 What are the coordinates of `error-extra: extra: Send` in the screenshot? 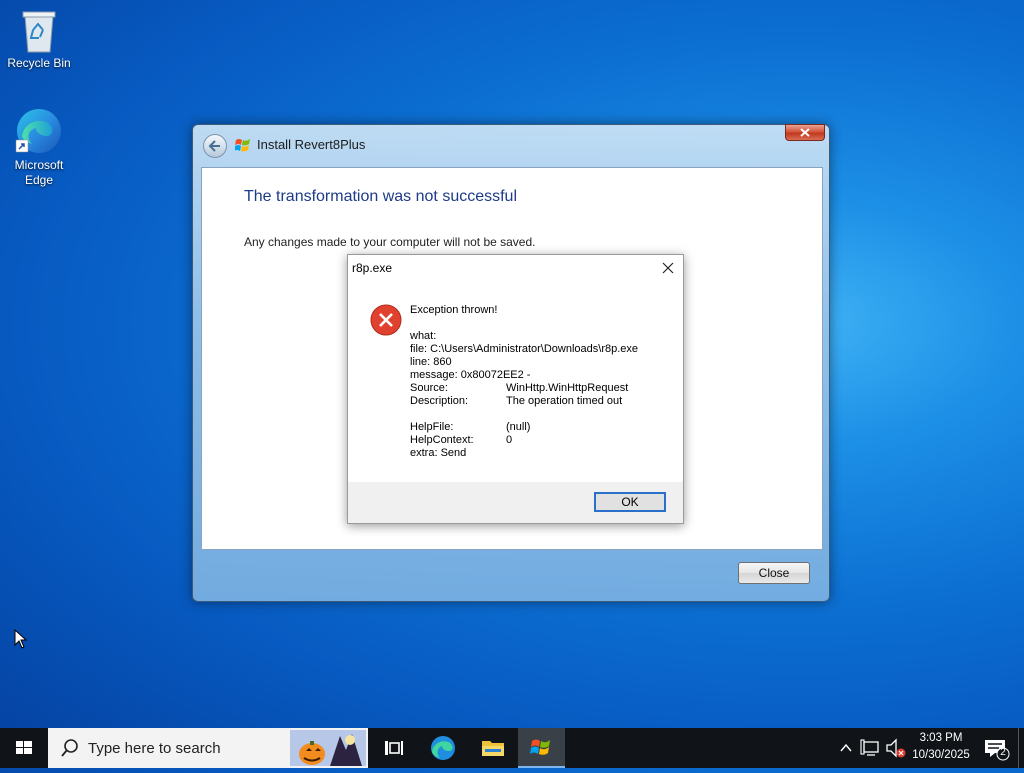 It's located at (438, 453).